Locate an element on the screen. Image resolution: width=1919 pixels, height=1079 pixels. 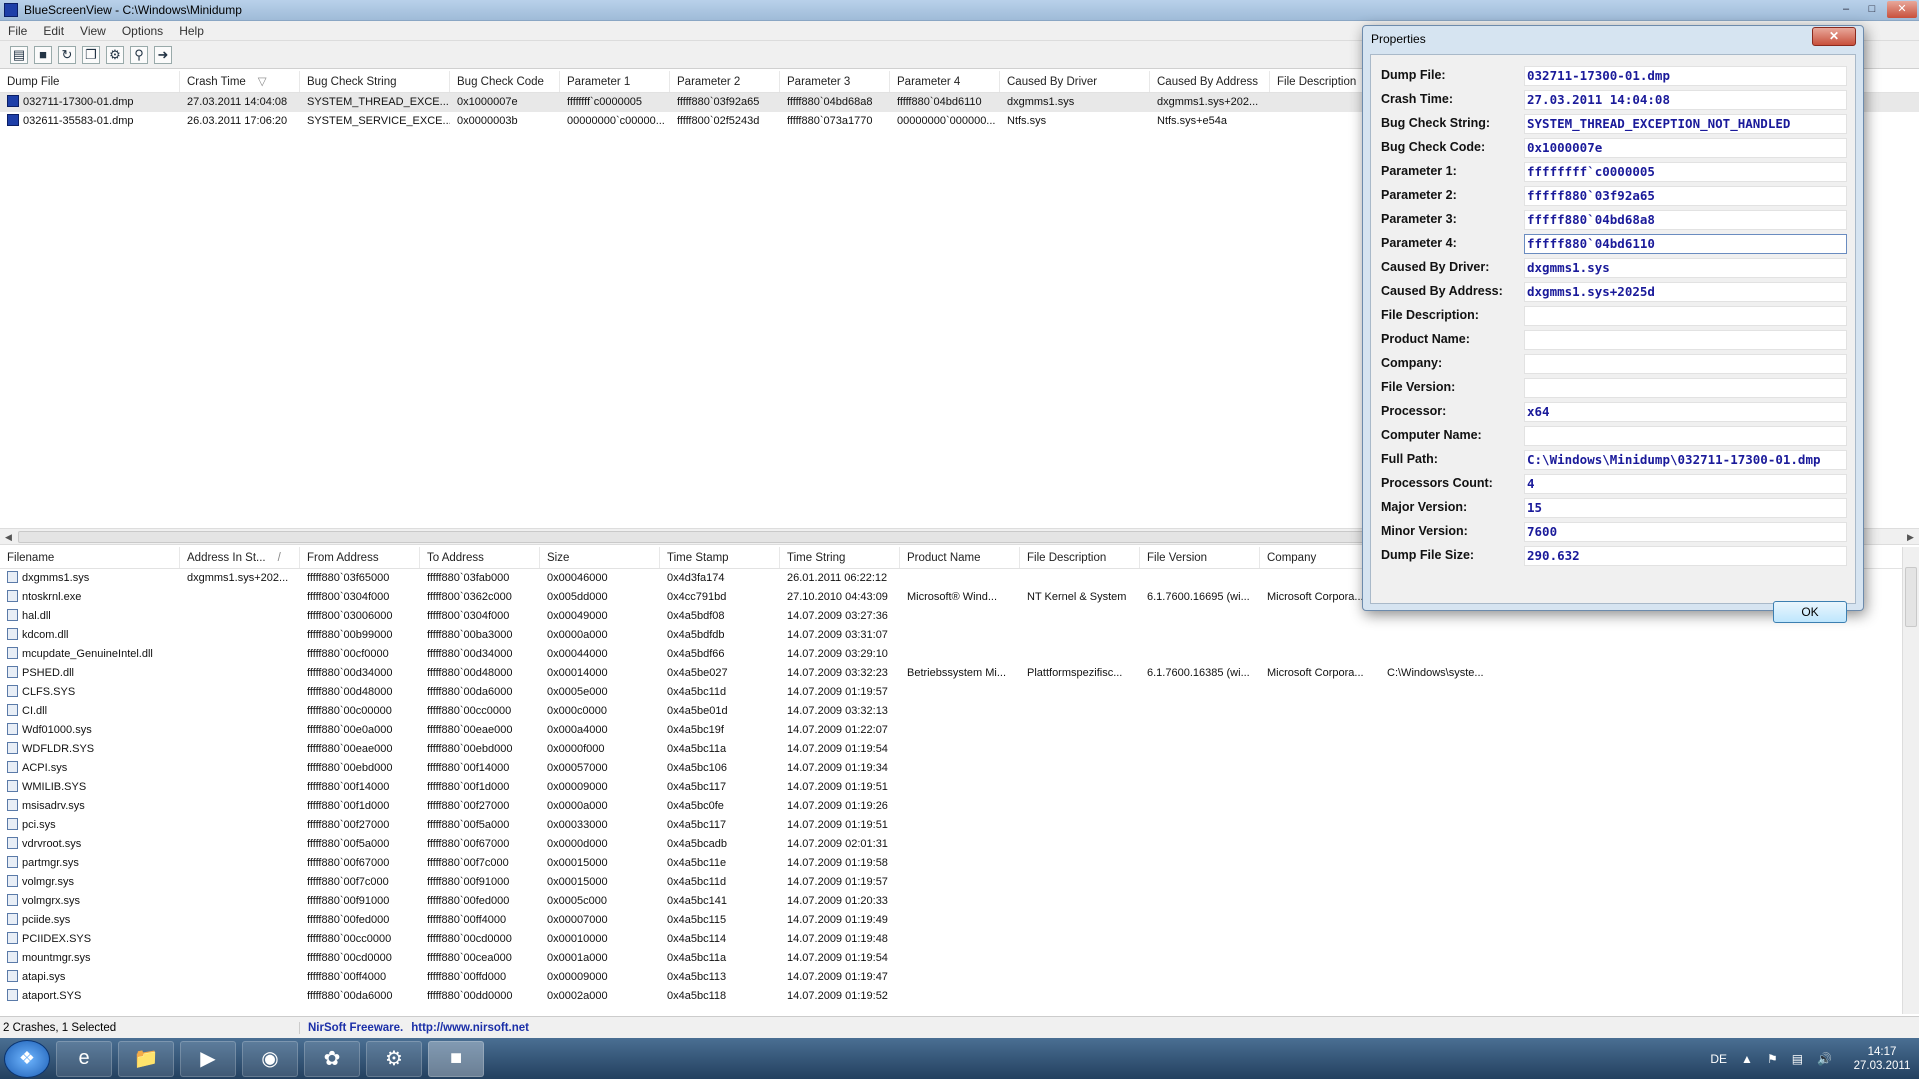
refresh-icon: ↻ is located at coordinates (67, 54).